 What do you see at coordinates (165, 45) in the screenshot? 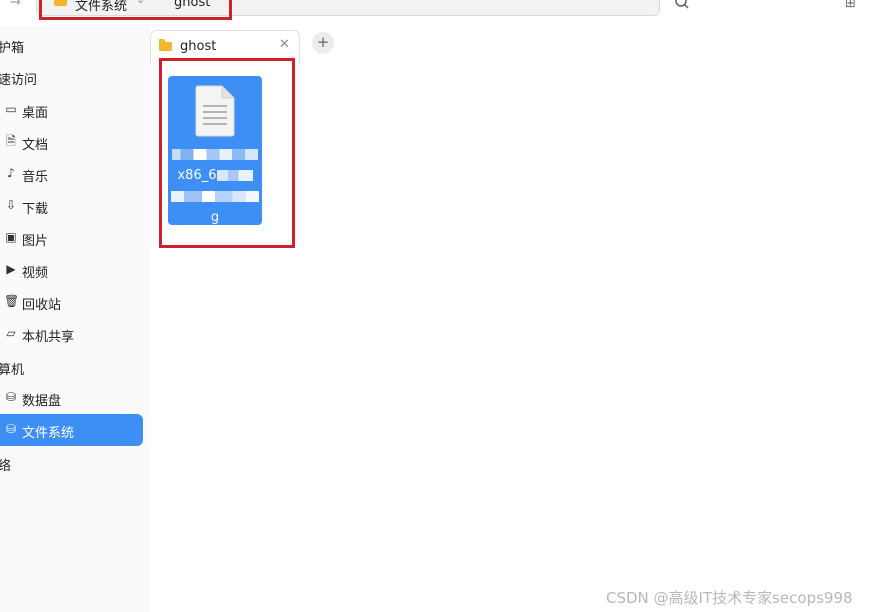
I see `folder-icon` at bounding box center [165, 45].